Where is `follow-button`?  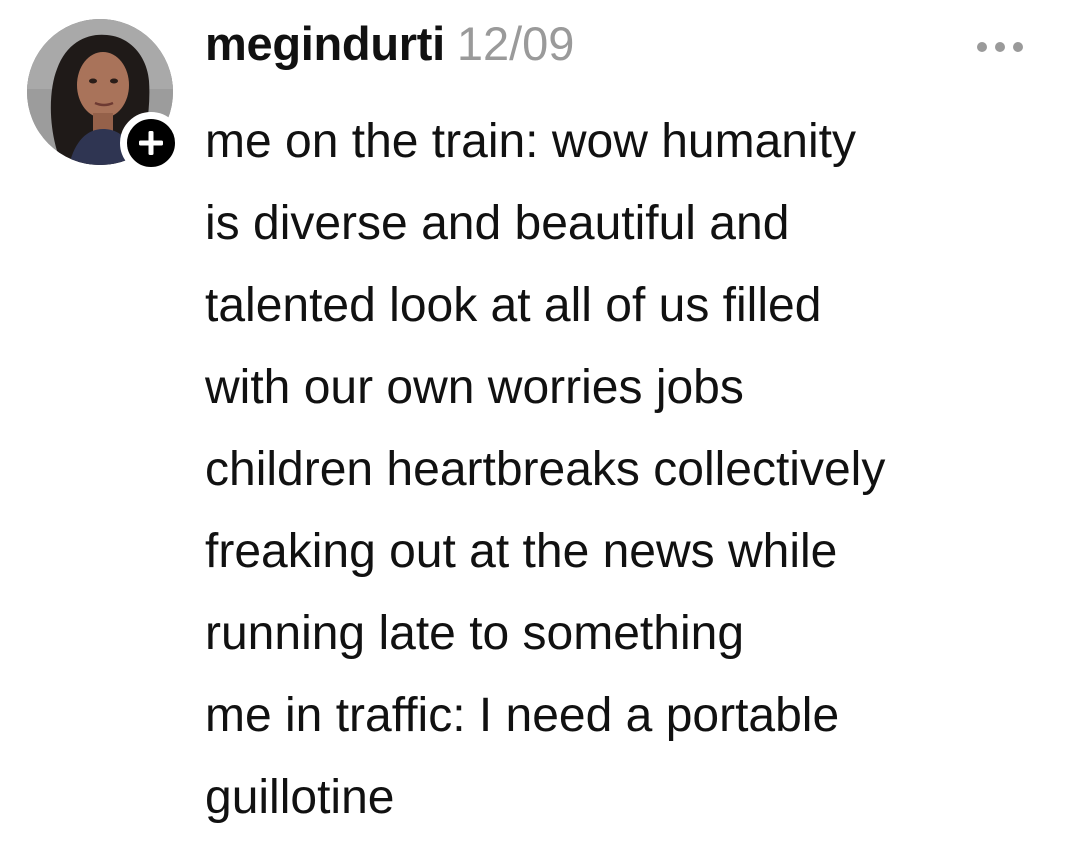
follow-button is located at coordinates (151, 143).